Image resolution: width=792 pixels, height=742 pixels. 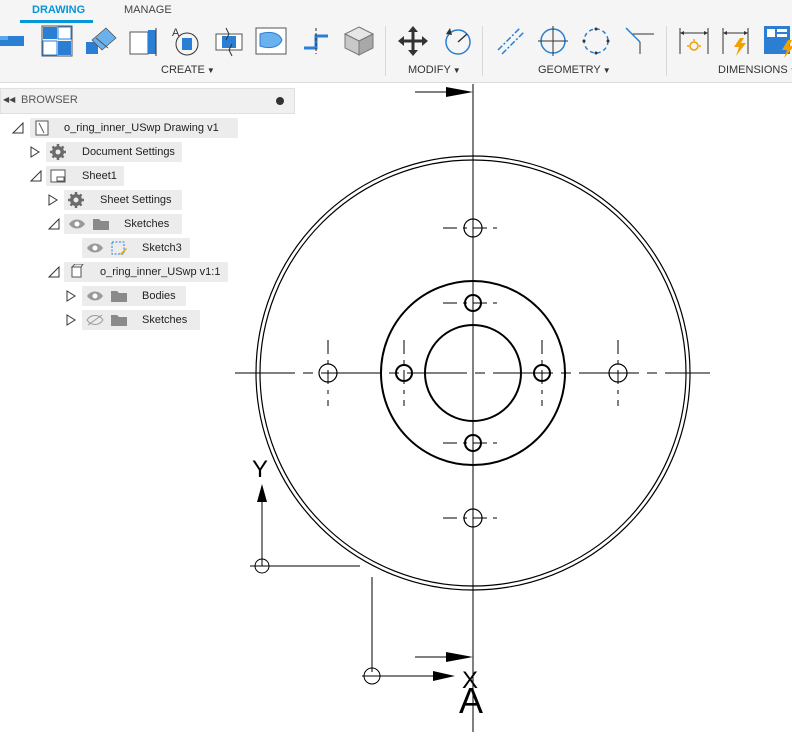 I want to click on hole-bottom-outer, so click(x=473, y=518).